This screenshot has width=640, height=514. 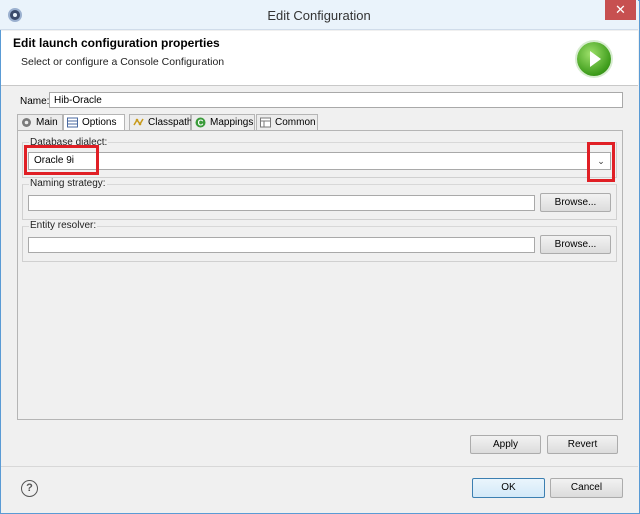 What do you see at coordinates (47, 122) in the screenshot?
I see `tab-main-label: Main` at bounding box center [47, 122].